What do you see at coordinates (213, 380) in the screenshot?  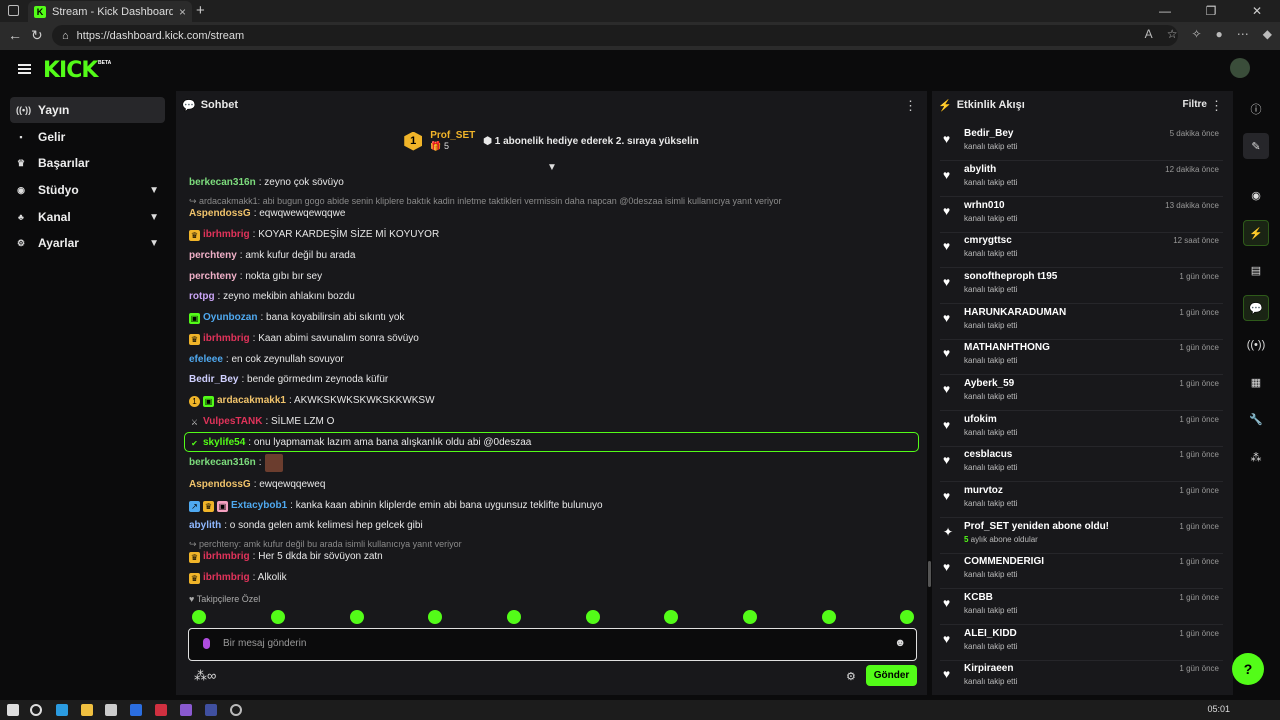 I see `chat-username: Bedir_Bey` at bounding box center [213, 380].